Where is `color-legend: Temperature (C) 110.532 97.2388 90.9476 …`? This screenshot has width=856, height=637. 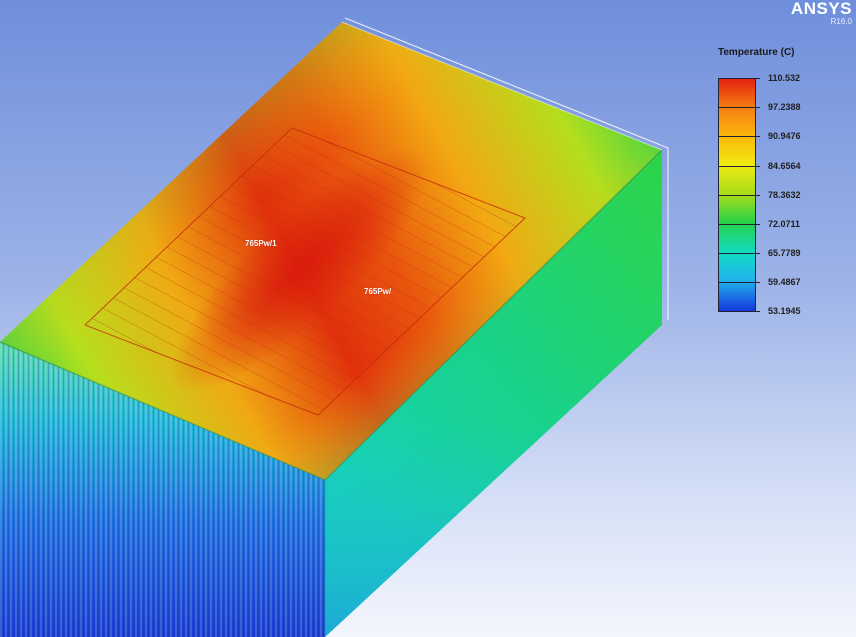
color-legend: Temperature (C) 110.532 97.2388 90.9476 … is located at coordinates (776, 184).